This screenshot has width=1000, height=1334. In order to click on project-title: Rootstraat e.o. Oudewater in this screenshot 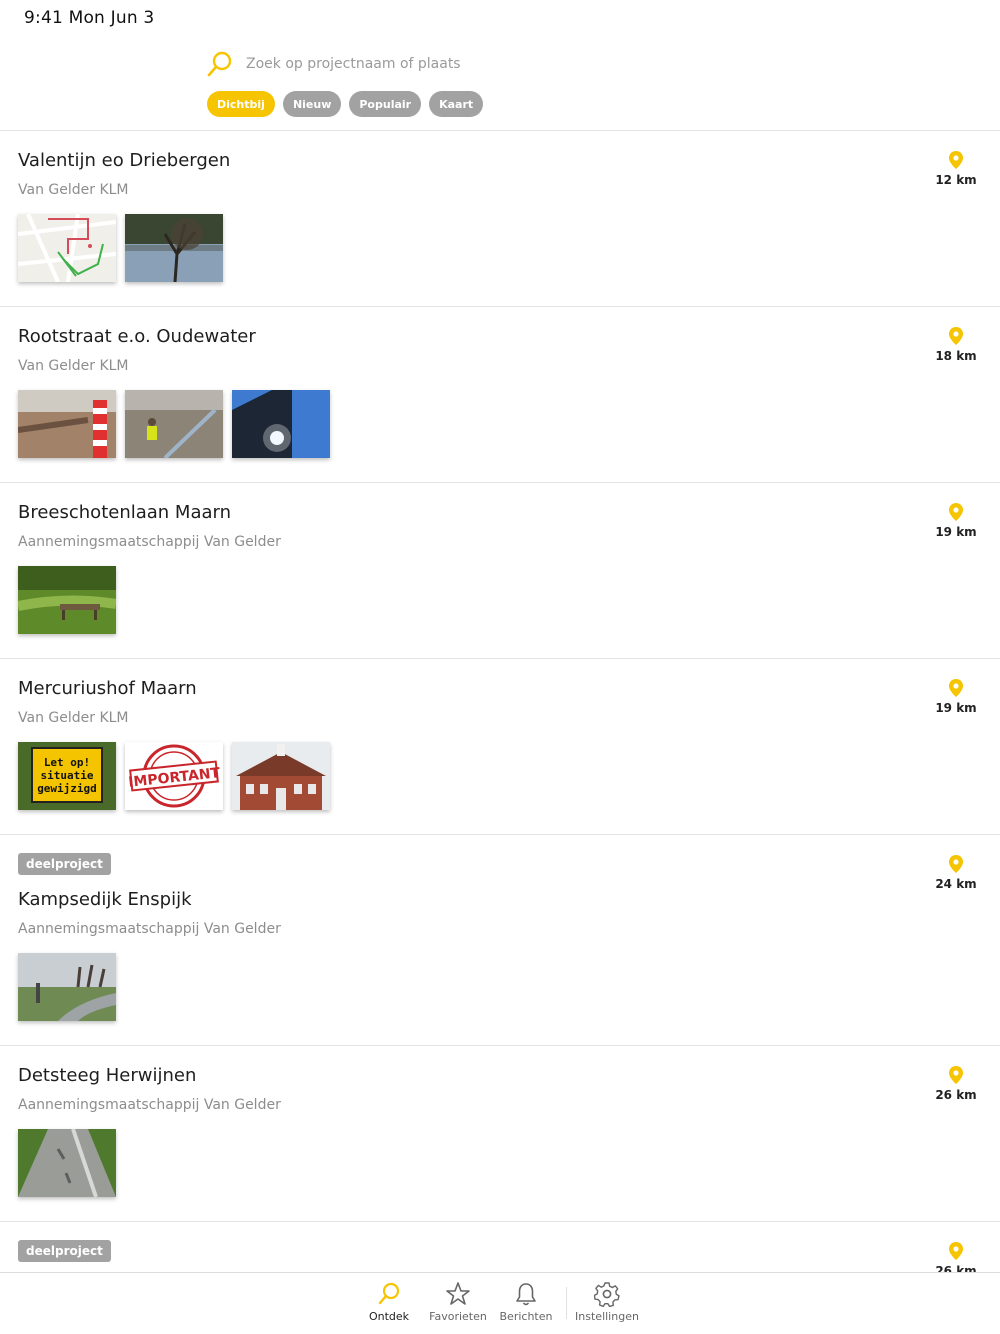, I will do `click(137, 336)`.